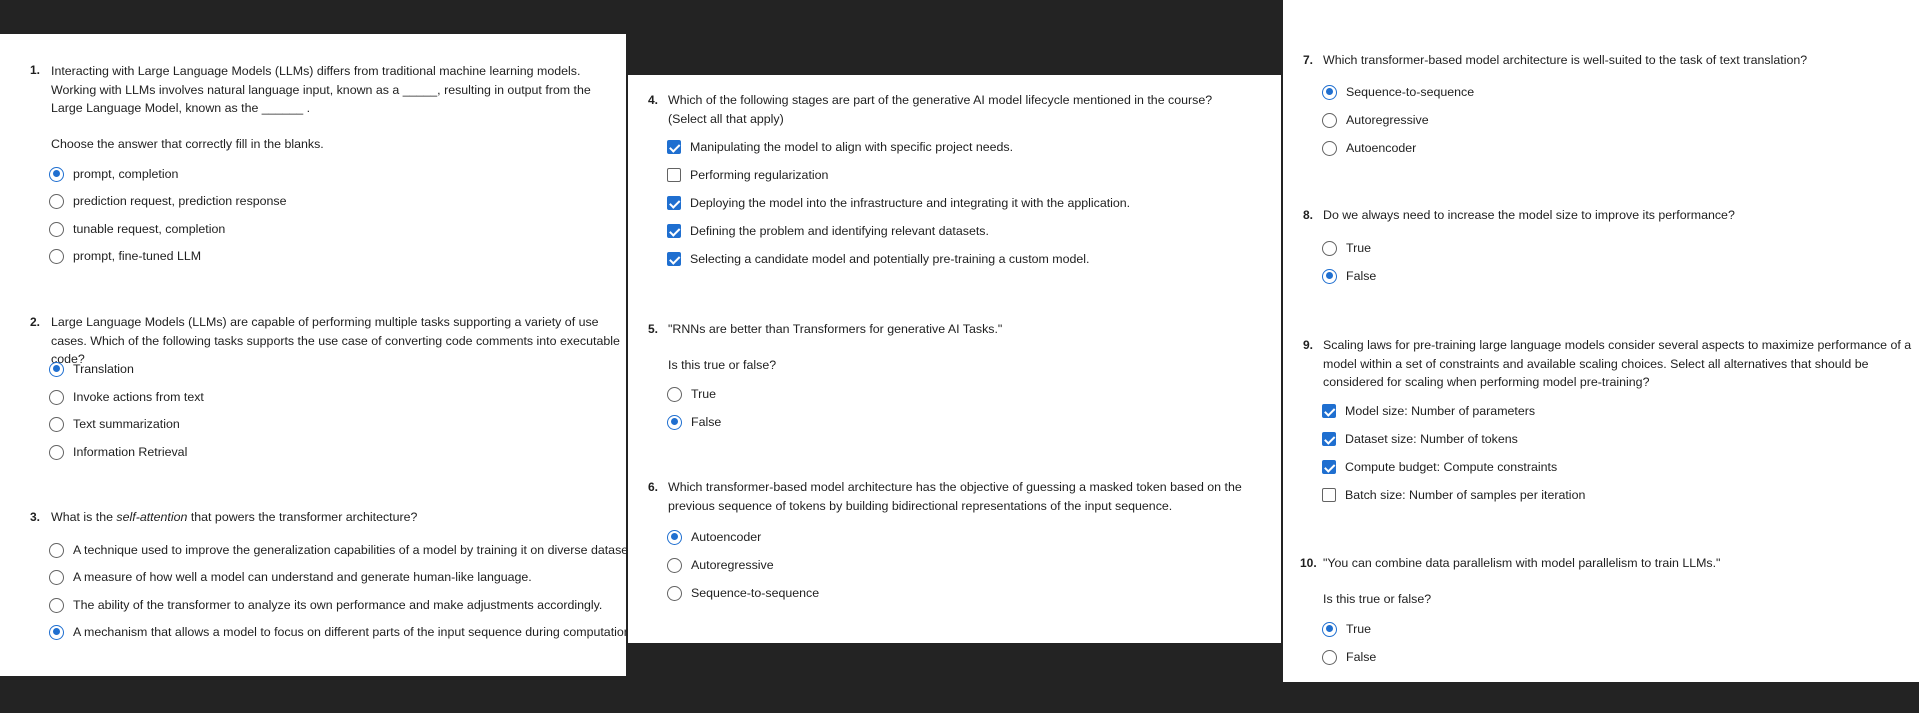 The image size is (1919, 713). What do you see at coordinates (653, 100) in the screenshot?
I see `question-number: 4.` at bounding box center [653, 100].